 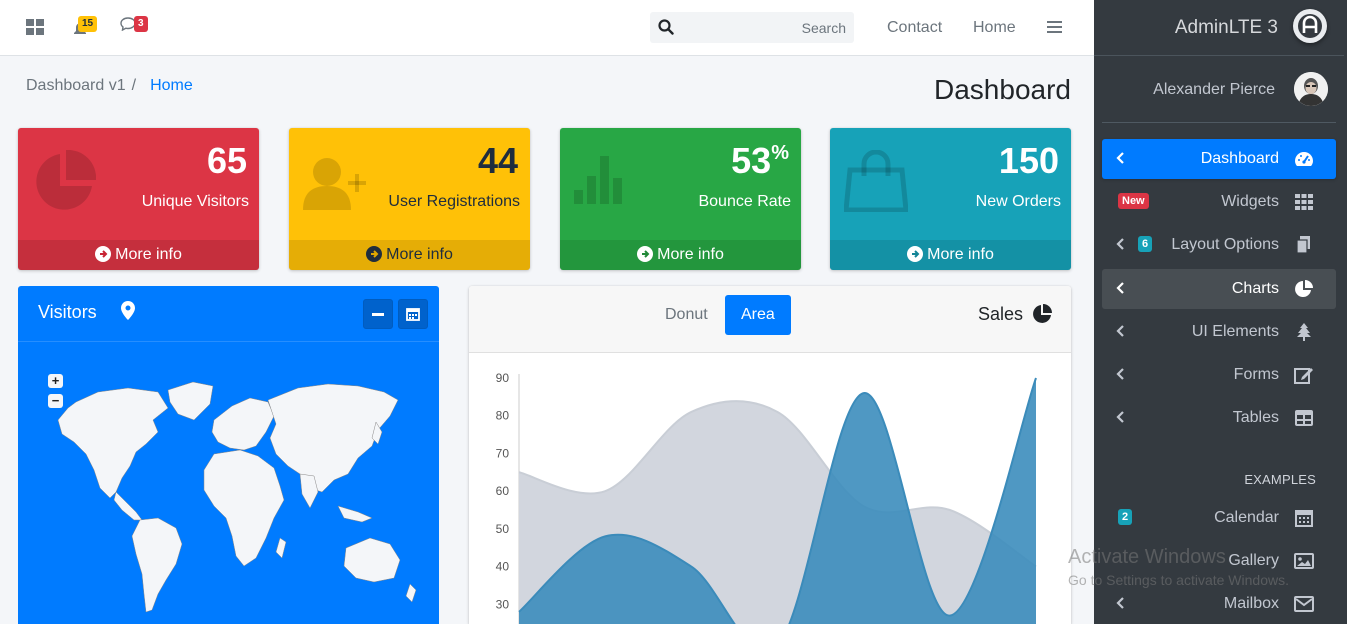 I want to click on home-link: Home, so click(x=994, y=28).